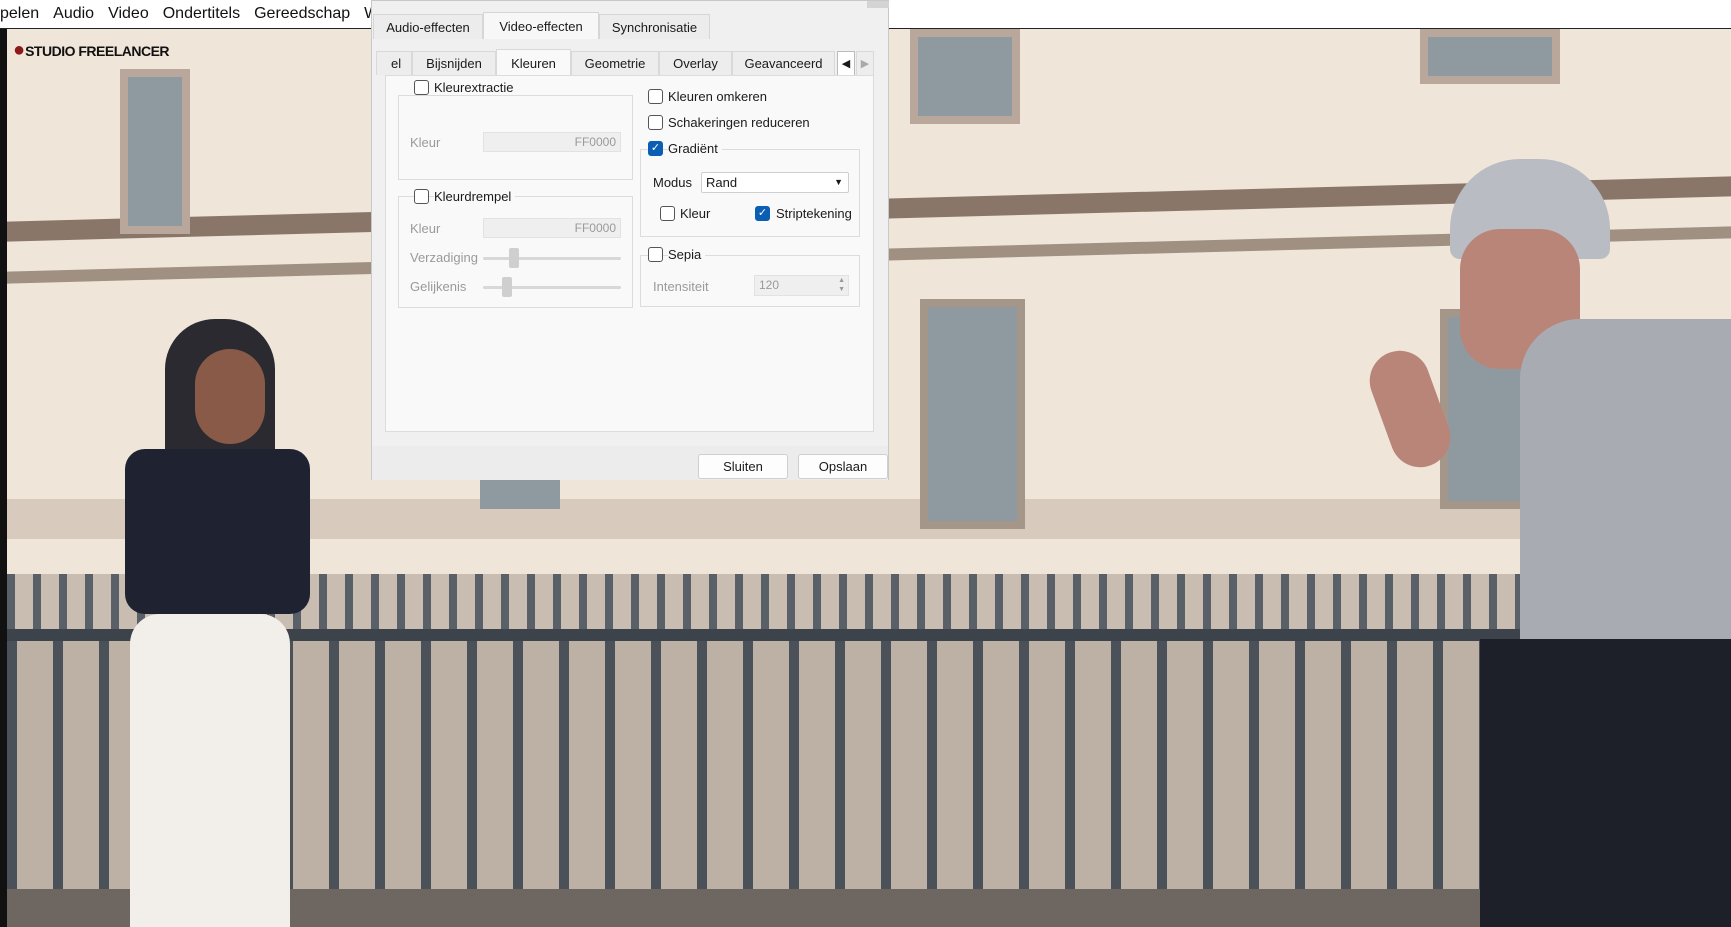  Describe the element at coordinates (775, 182) in the screenshot. I see `modus-dropdown: Rand ▼` at that location.